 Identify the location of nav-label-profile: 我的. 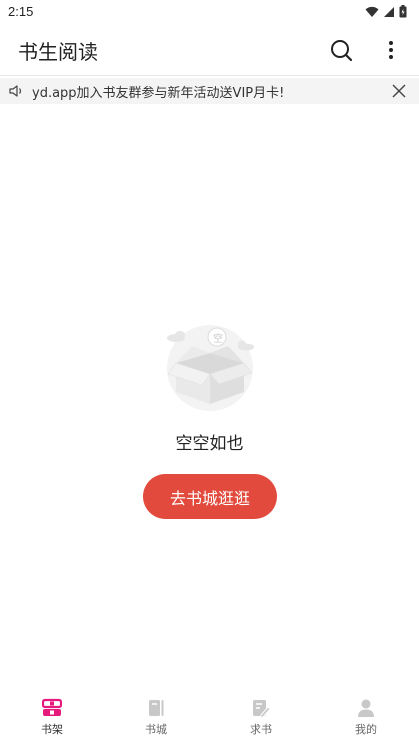
(366, 729).